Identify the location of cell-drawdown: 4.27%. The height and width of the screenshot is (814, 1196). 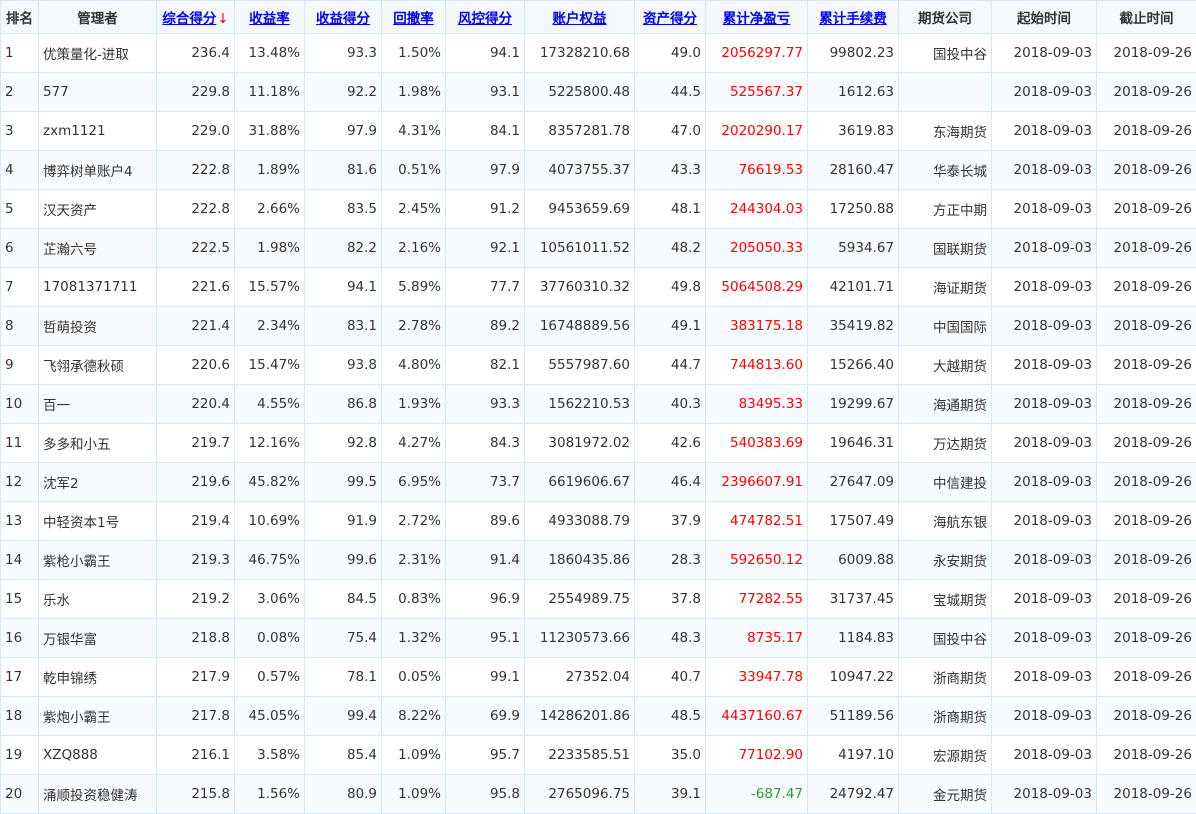
(414, 443).